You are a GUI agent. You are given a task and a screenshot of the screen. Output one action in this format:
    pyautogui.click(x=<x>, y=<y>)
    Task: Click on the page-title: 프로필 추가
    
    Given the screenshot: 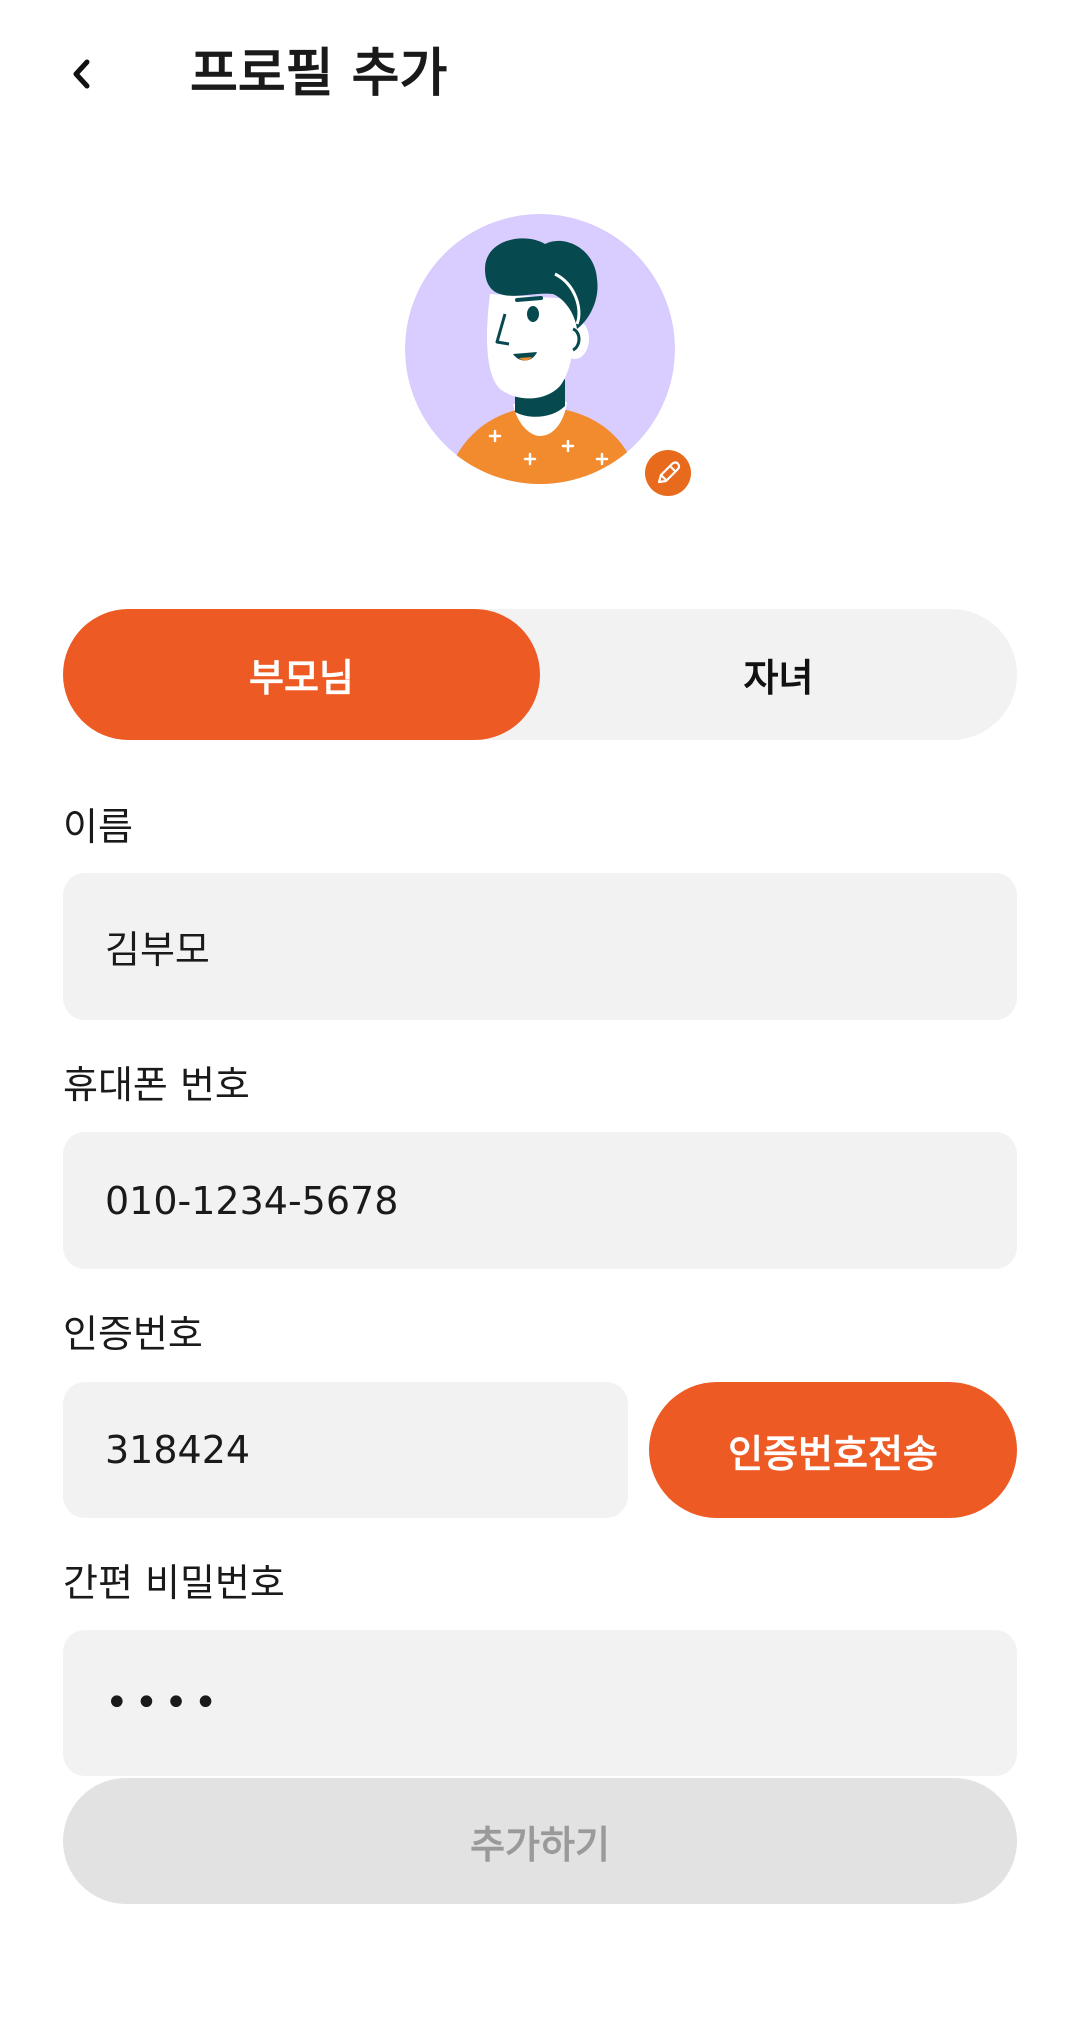 What is the action you would take?
    pyautogui.click(x=319, y=74)
    